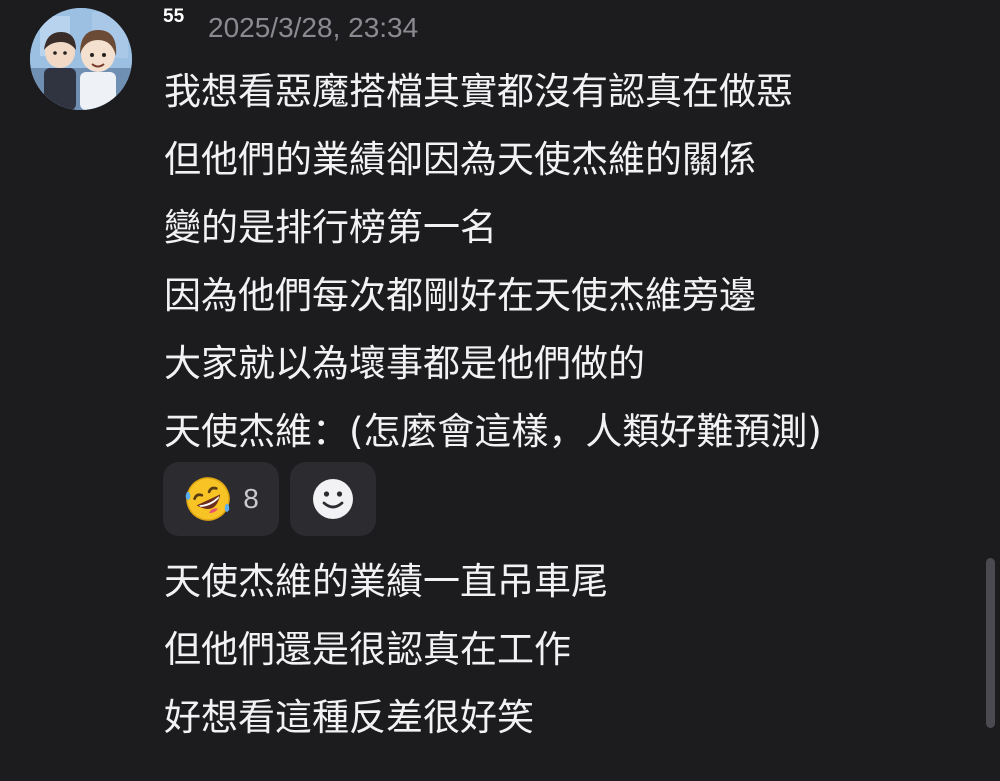  I want to click on message-line: 大家就以為壞事都是他們做的, so click(404, 363).